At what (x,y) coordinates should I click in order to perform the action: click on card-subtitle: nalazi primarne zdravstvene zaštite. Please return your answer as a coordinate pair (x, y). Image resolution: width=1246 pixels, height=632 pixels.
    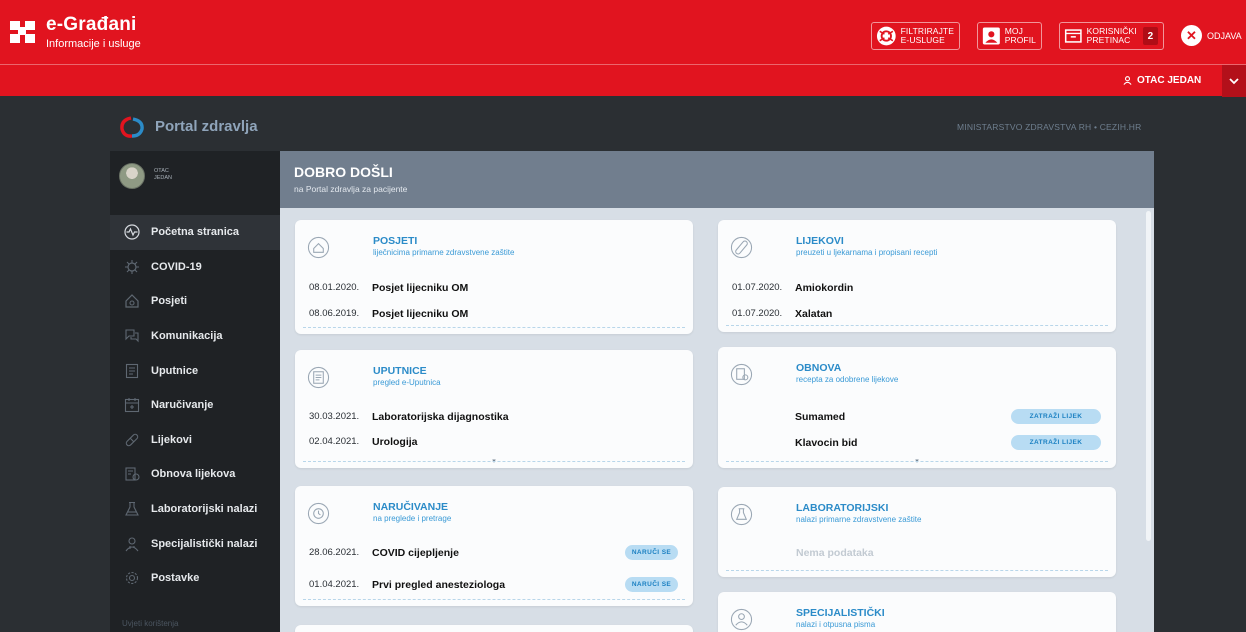
    Looking at the image, I should click on (859, 519).